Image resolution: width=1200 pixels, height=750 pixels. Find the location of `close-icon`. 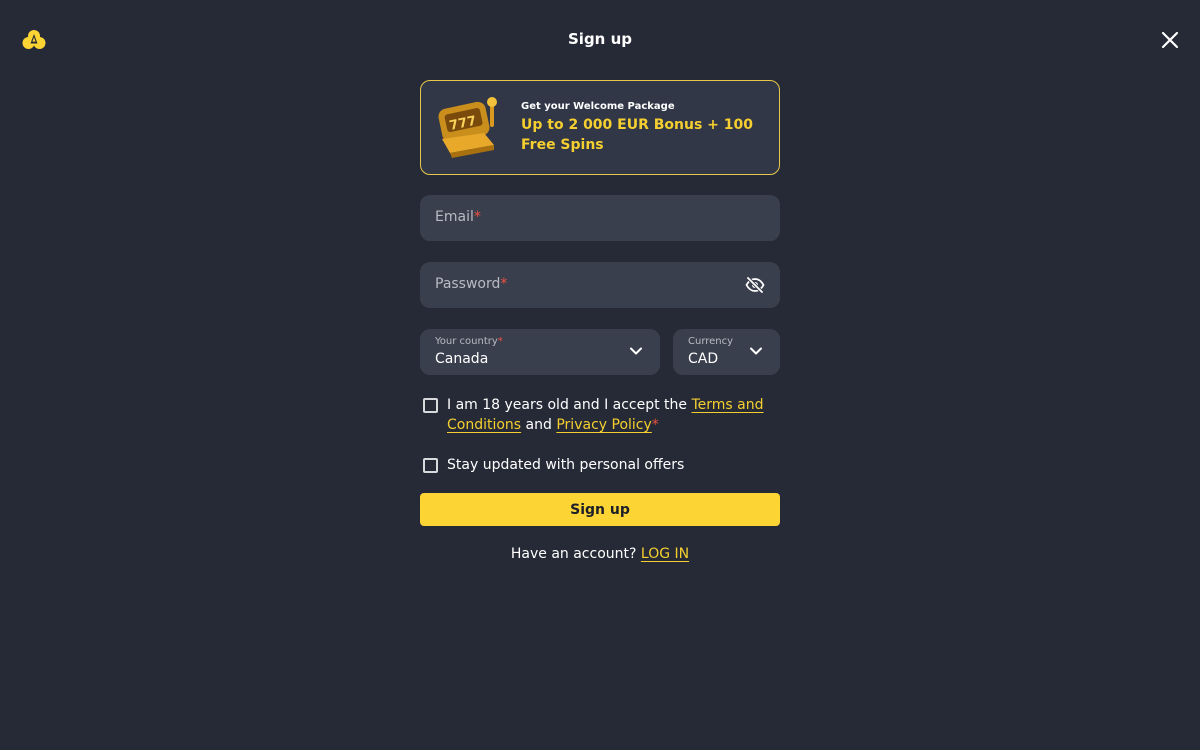

close-icon is located at coordinates (1170, 40).